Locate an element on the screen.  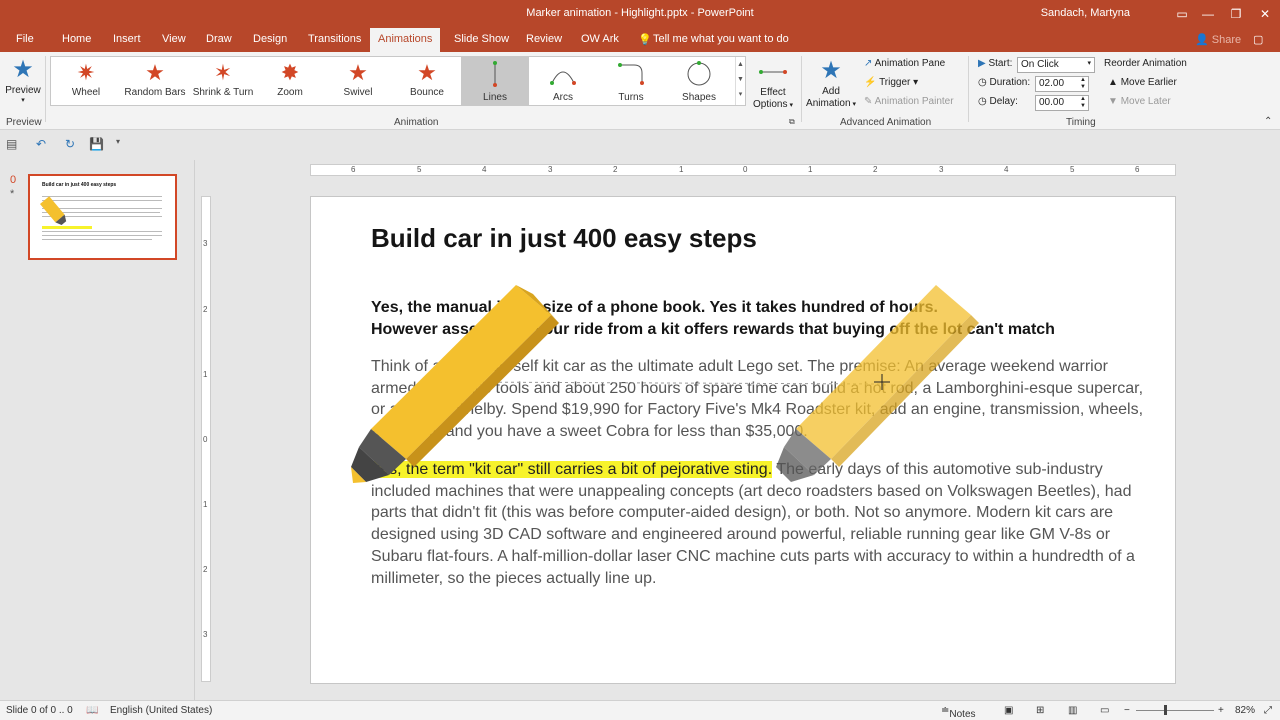
zoom-slider is located at coordinates (1175, 710).